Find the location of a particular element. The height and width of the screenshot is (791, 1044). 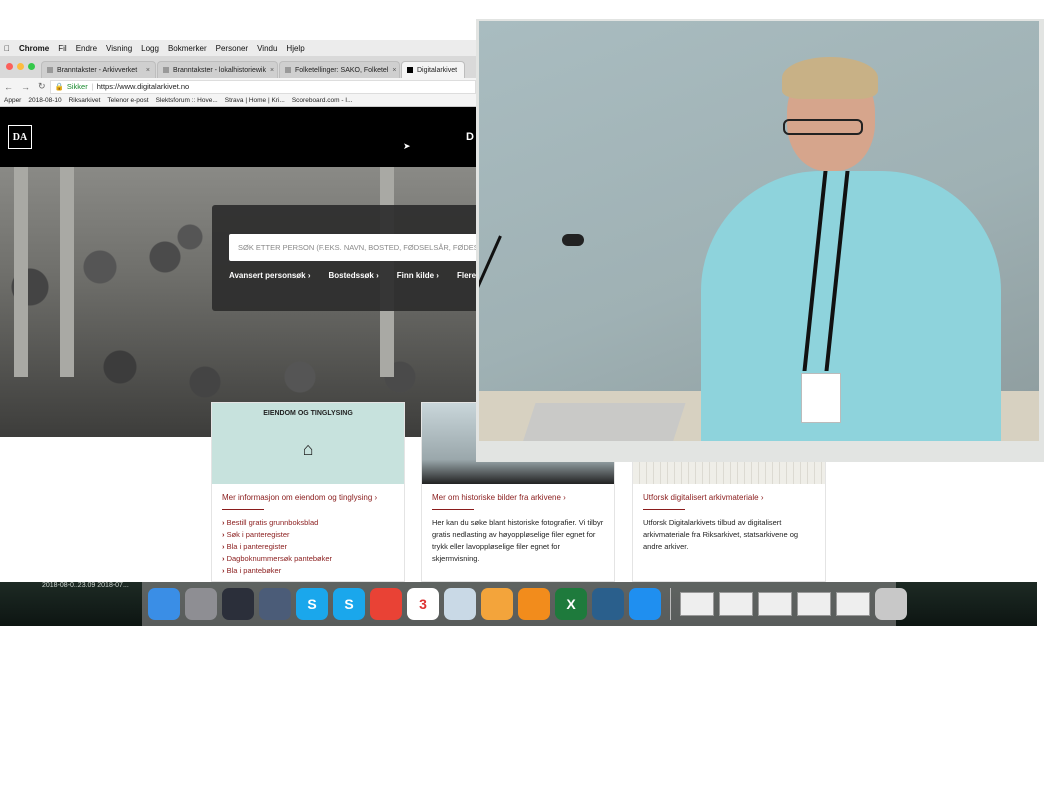

mission-control-icon is located at coordinates (238, 604).